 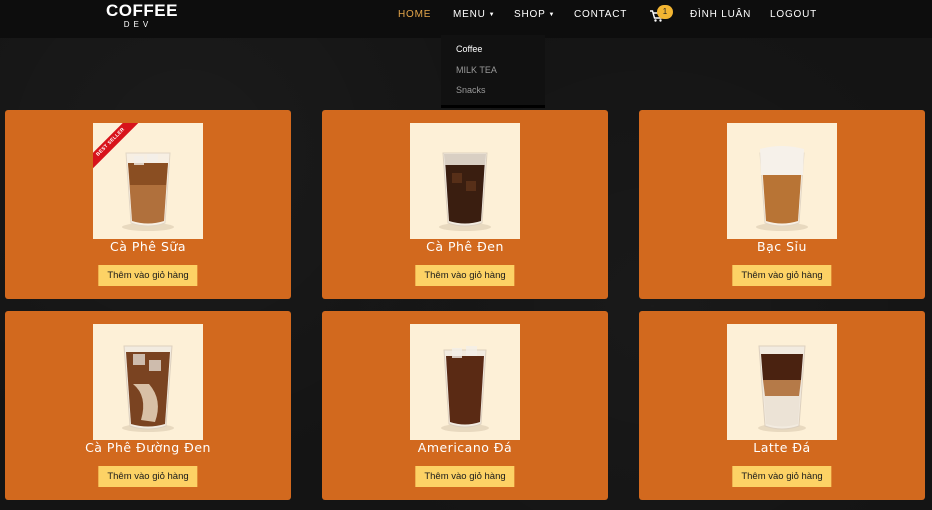 What do you see at coordinates (465, 246) in the screenshot?
I see `product-name: Cà Phê Đen` at bounding box center [465, 246].